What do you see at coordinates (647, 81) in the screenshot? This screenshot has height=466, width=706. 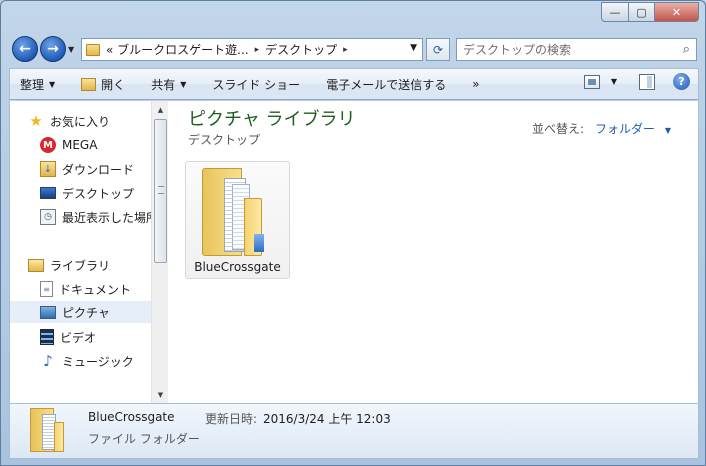 I see `preview-pane-icon` at bounding box center [647, 81].